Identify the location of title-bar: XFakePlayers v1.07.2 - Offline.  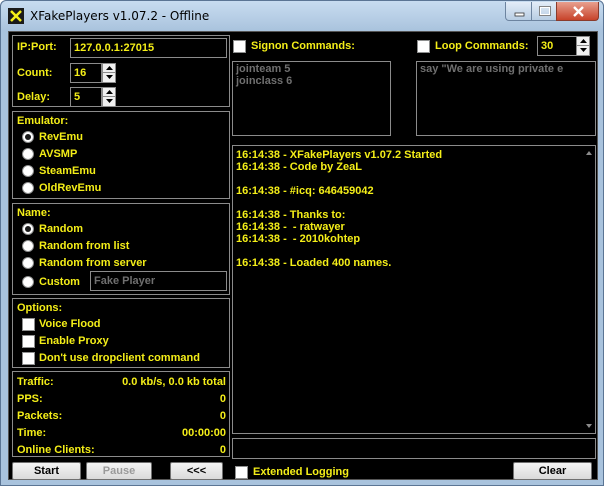
(302, 16).